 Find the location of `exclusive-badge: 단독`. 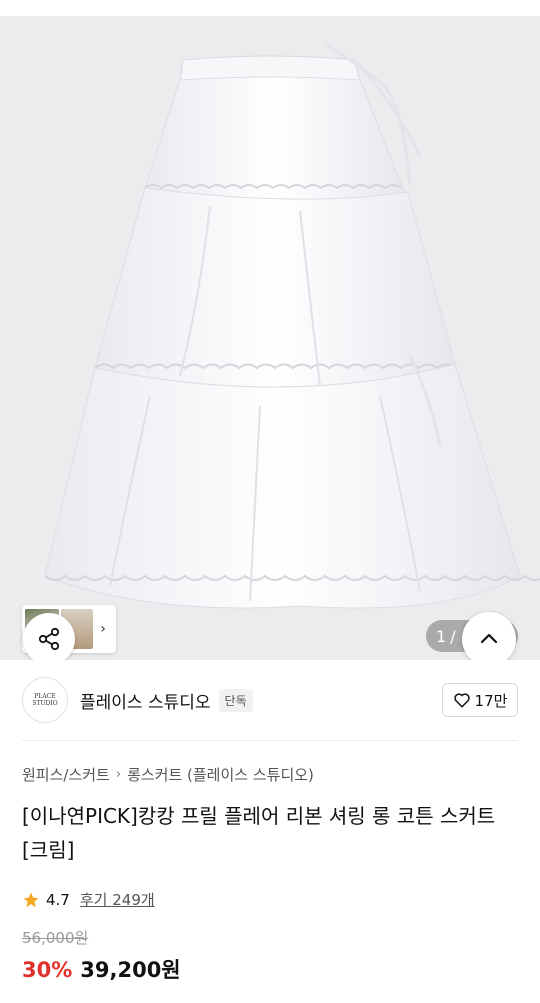

exclusive-badge: 단독 is located at coordinates (235, 700).